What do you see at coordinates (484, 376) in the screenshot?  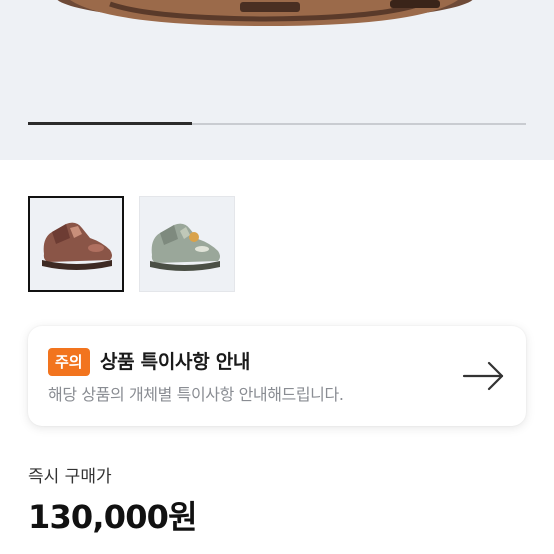 I see `arrow-right-icon` at bounding box center [484, 376].